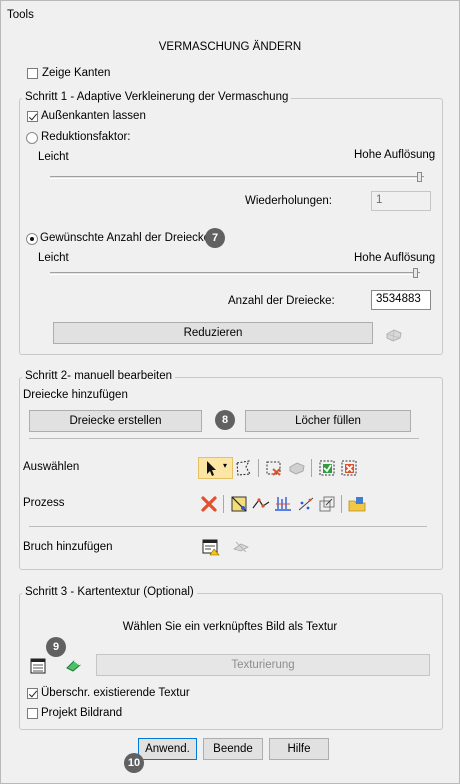 This screenshot has width=460, height=784. What do you see at coordinates (357, 504) in the screenshot?
I see `export-folder-icon` at bounding box center [357, 504].